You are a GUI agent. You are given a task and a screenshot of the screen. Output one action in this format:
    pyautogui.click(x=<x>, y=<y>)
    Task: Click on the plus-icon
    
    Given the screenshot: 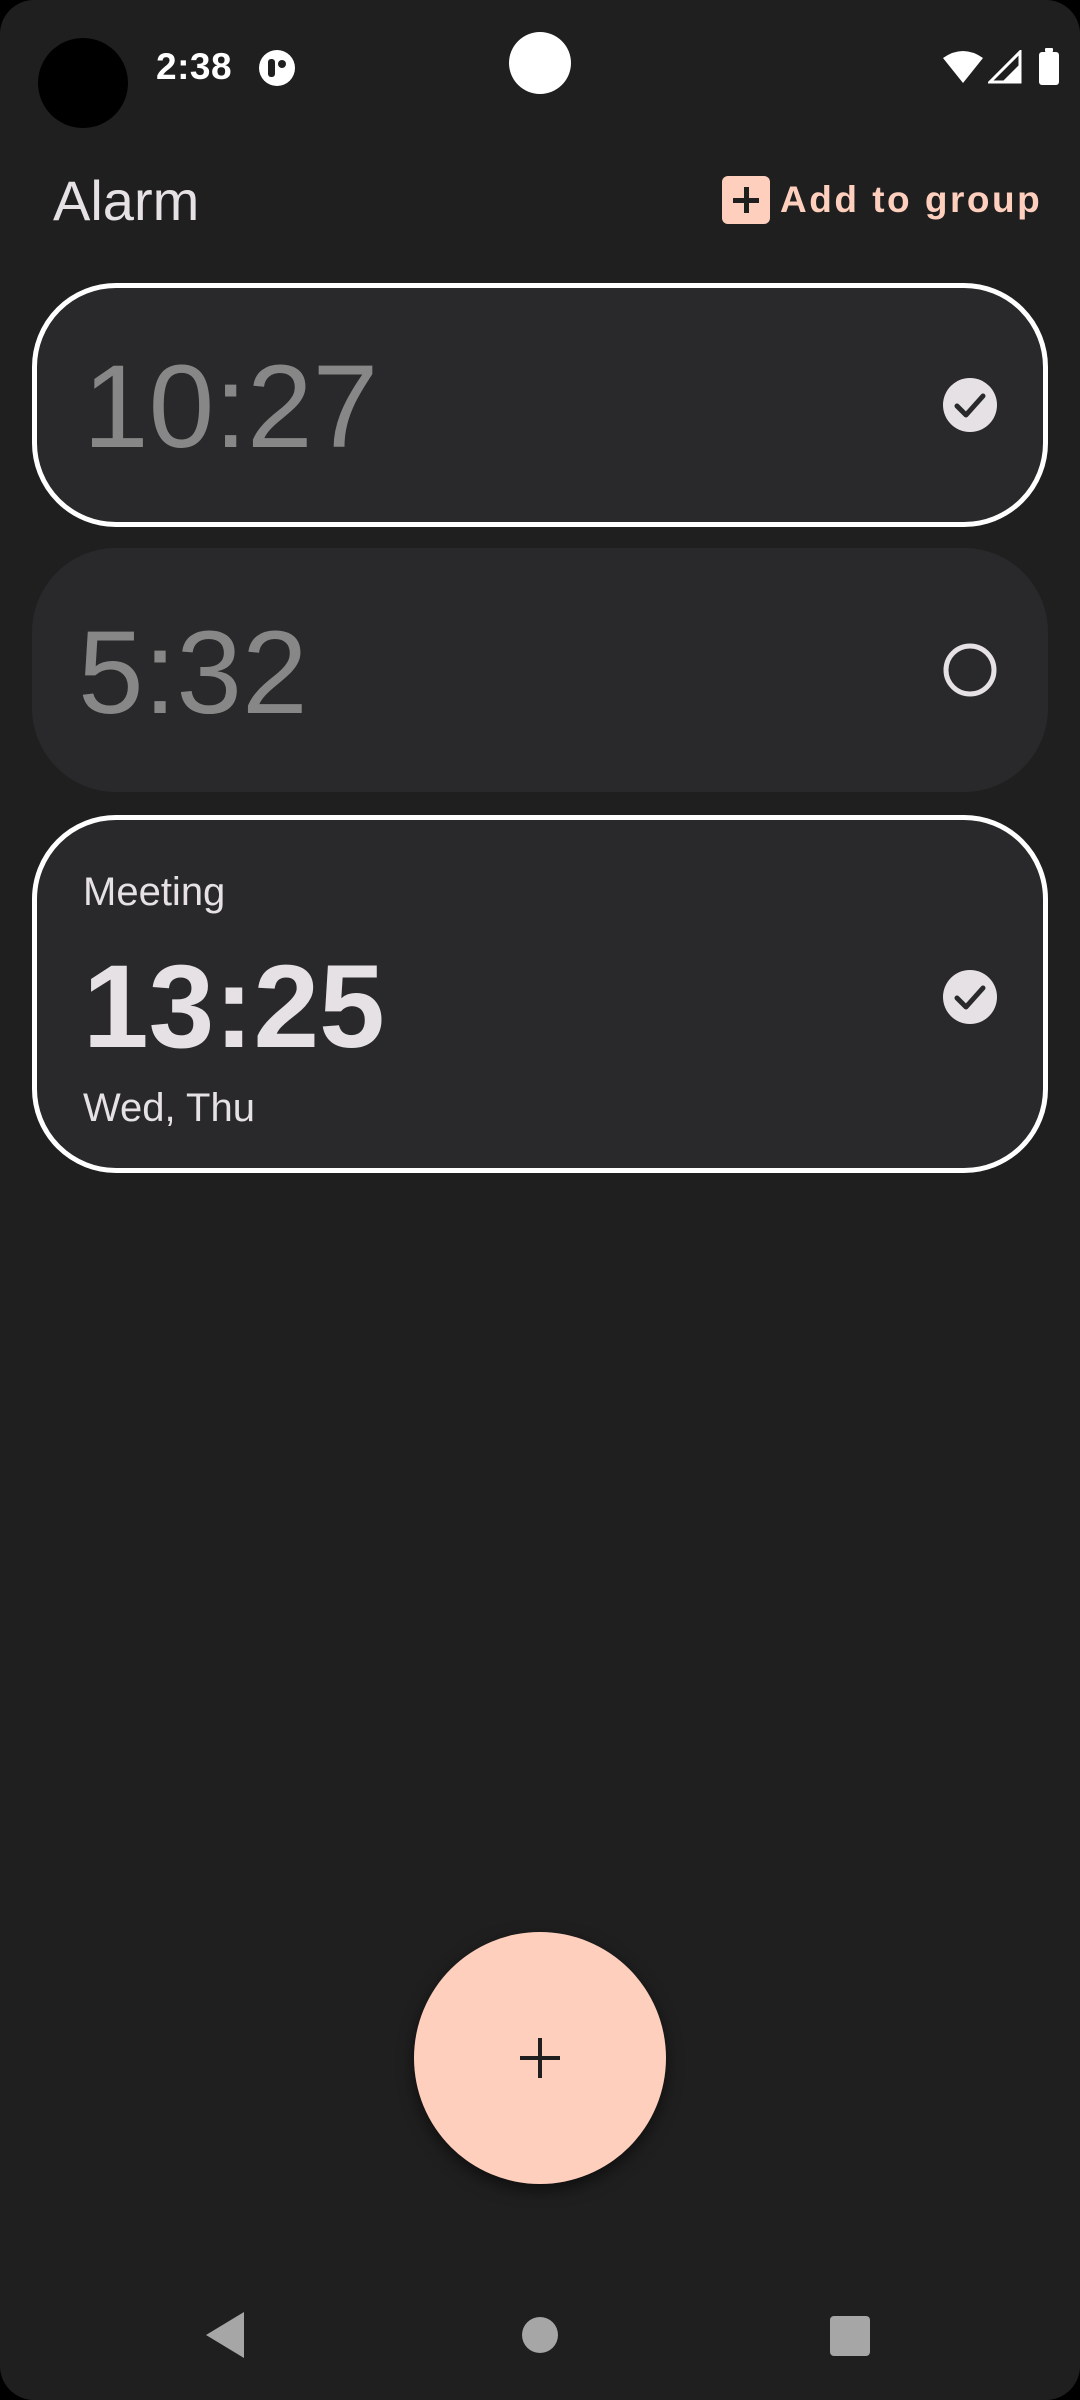 What is the action you would take?
    pyautogui.click(x=540, y=2058)
    